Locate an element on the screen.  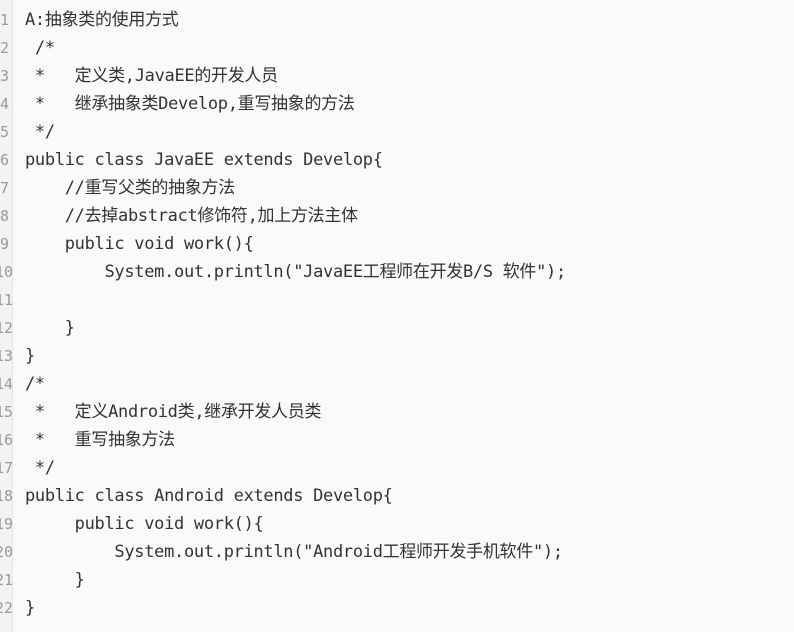
line-text: * 定义类,JavaEE的开发人员 is located at coordinates (151, 76).